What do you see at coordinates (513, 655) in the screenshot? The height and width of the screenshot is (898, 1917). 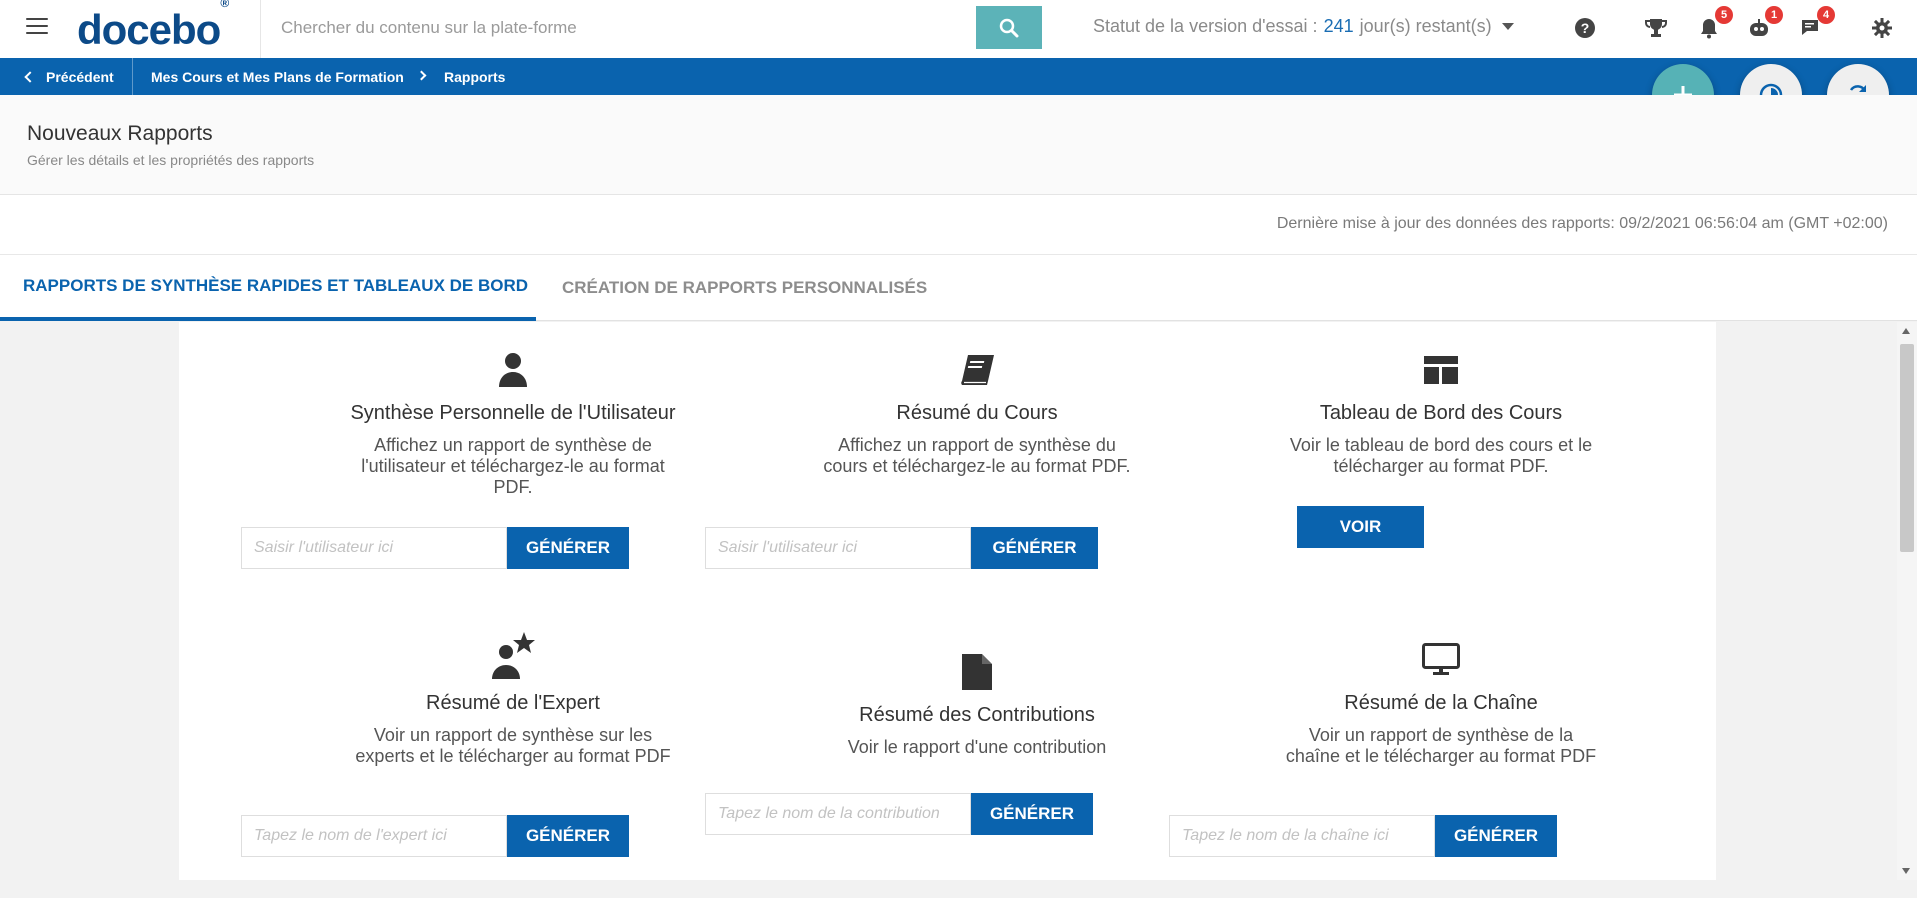 I see `expert-icon` at bounding box center [513, 655].